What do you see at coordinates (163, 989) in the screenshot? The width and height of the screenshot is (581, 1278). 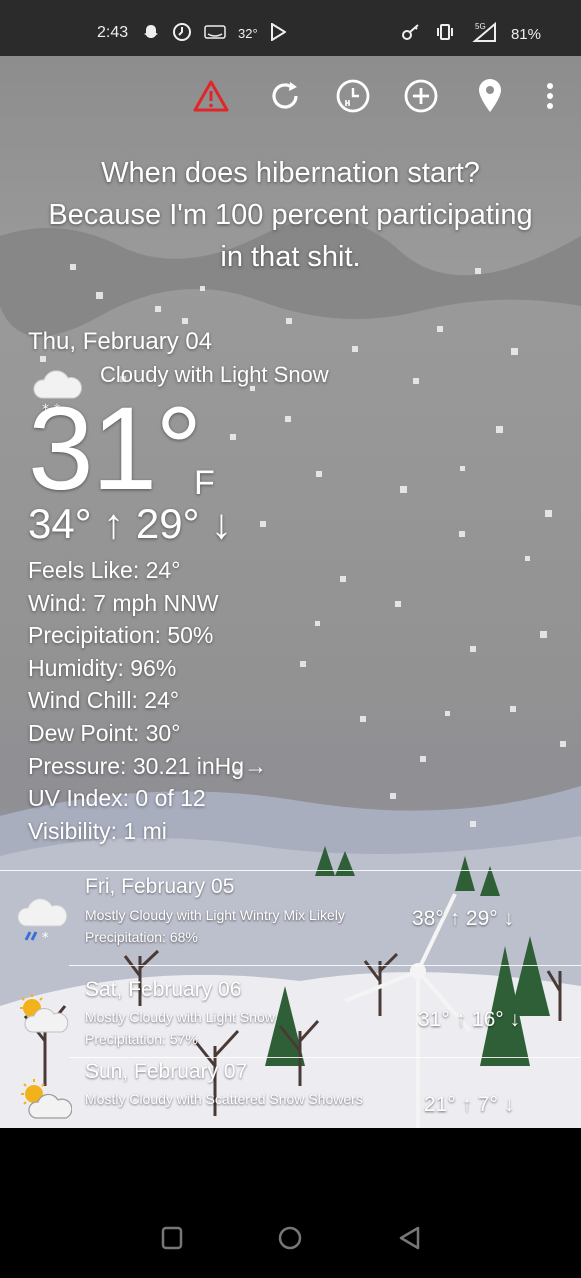 I see `forecast-day-label: Sat, February 06` at bounding box center [163, 989].